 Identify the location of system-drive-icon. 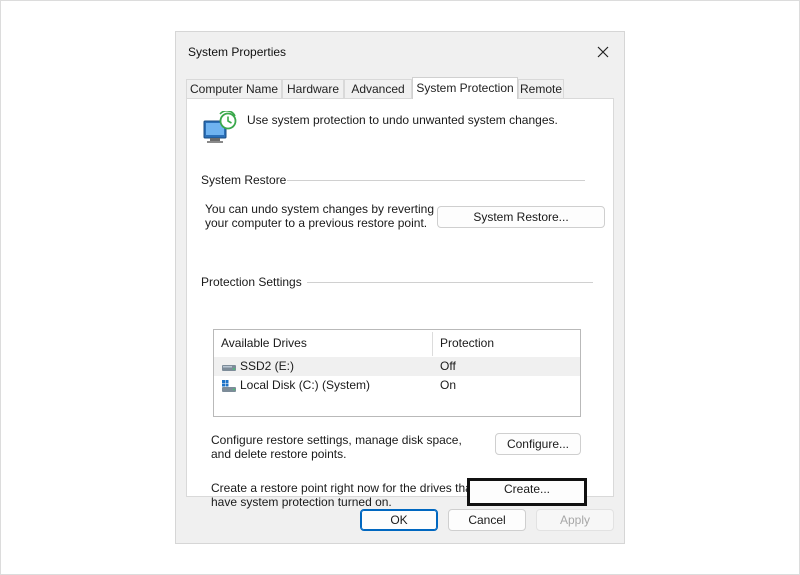
(229, 386).